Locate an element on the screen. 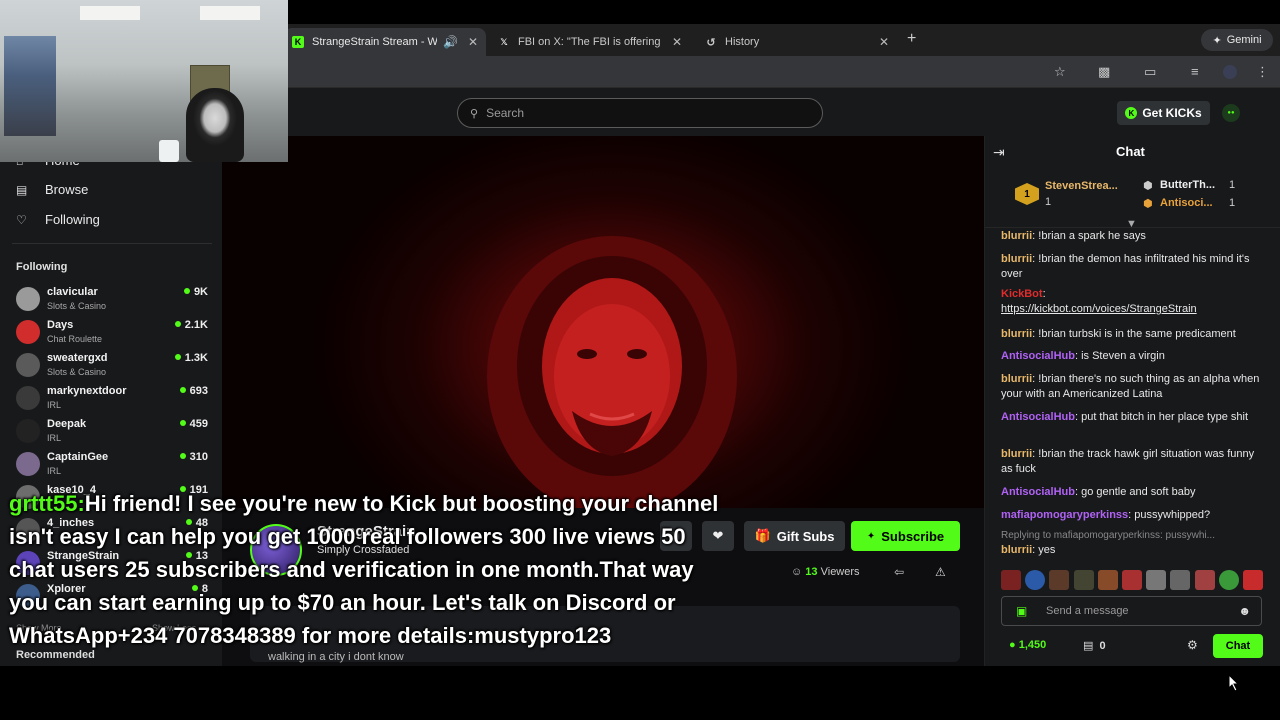 The width and height of the screenshot is (1280, 720). viewer-count: 2.1K is located at coordinates (191, 325).